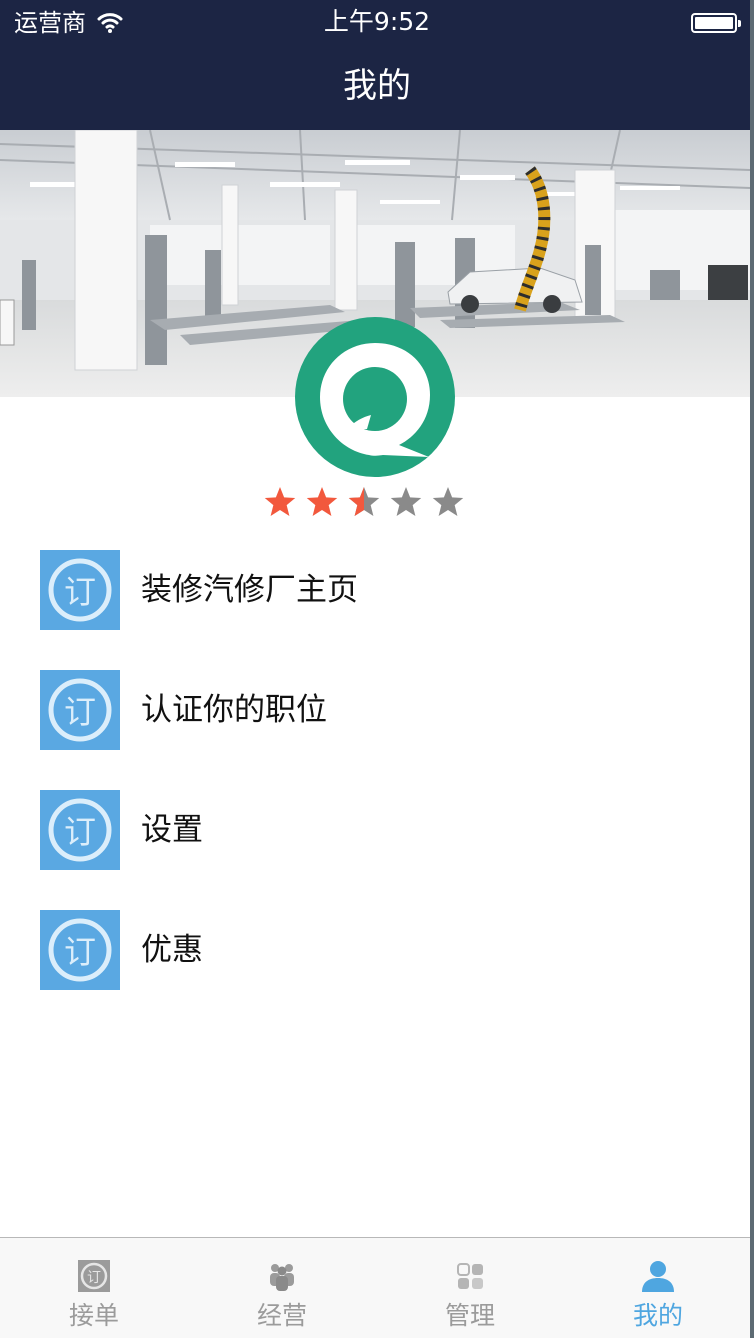  Describe the element at coordinates (657, 1315) in the screenshot. I see `tab-label: 我的` at that location.